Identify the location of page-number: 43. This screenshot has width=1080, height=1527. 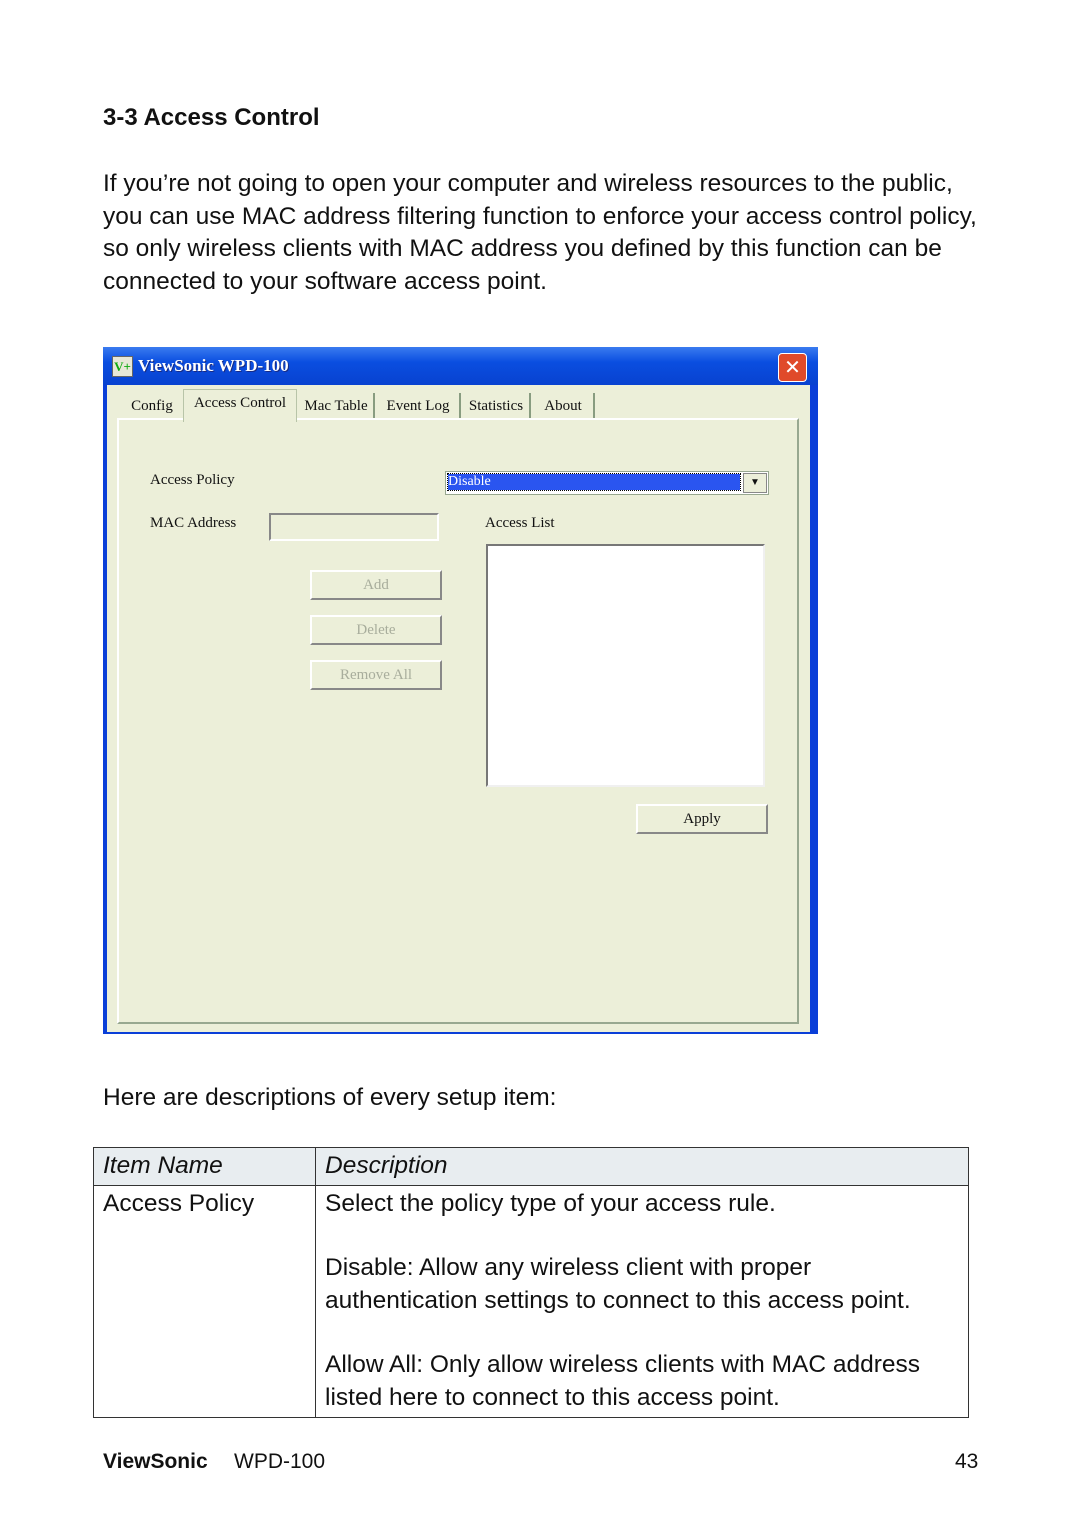
(967, 1461).